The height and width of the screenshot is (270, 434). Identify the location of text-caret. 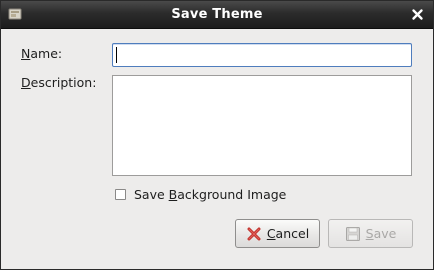
(116, 55).